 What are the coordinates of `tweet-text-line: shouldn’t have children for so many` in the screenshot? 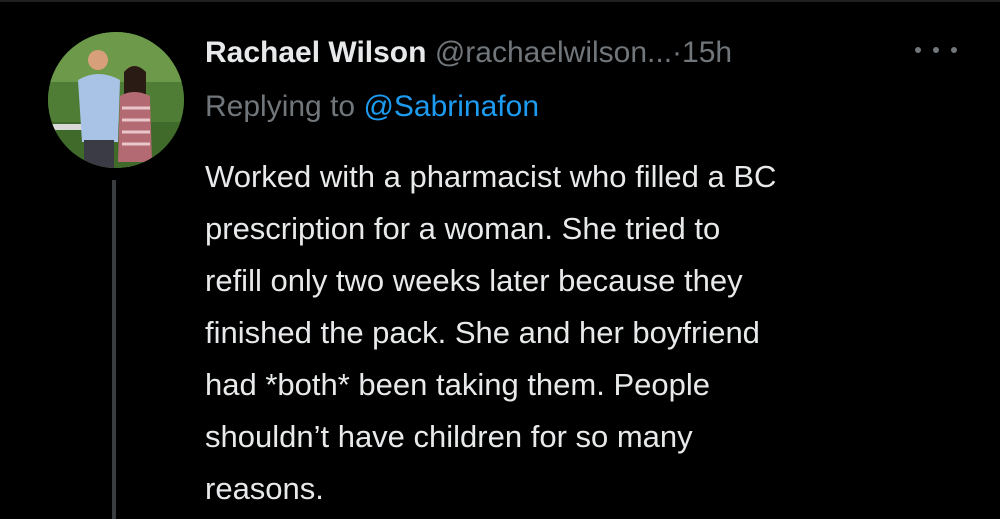 It's located at (449, 436).